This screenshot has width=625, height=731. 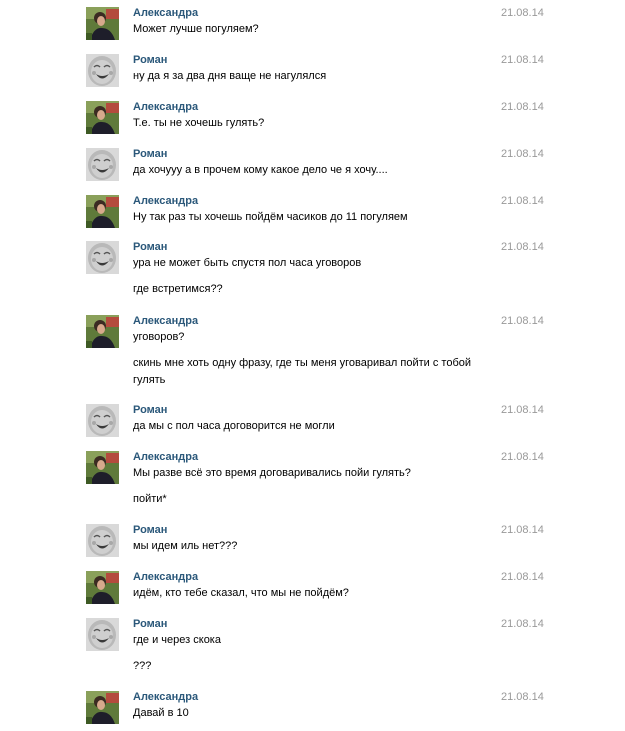 I want to click on message-body: Т.е. ты не хочешь гулять?, so click(x=308, y=128).